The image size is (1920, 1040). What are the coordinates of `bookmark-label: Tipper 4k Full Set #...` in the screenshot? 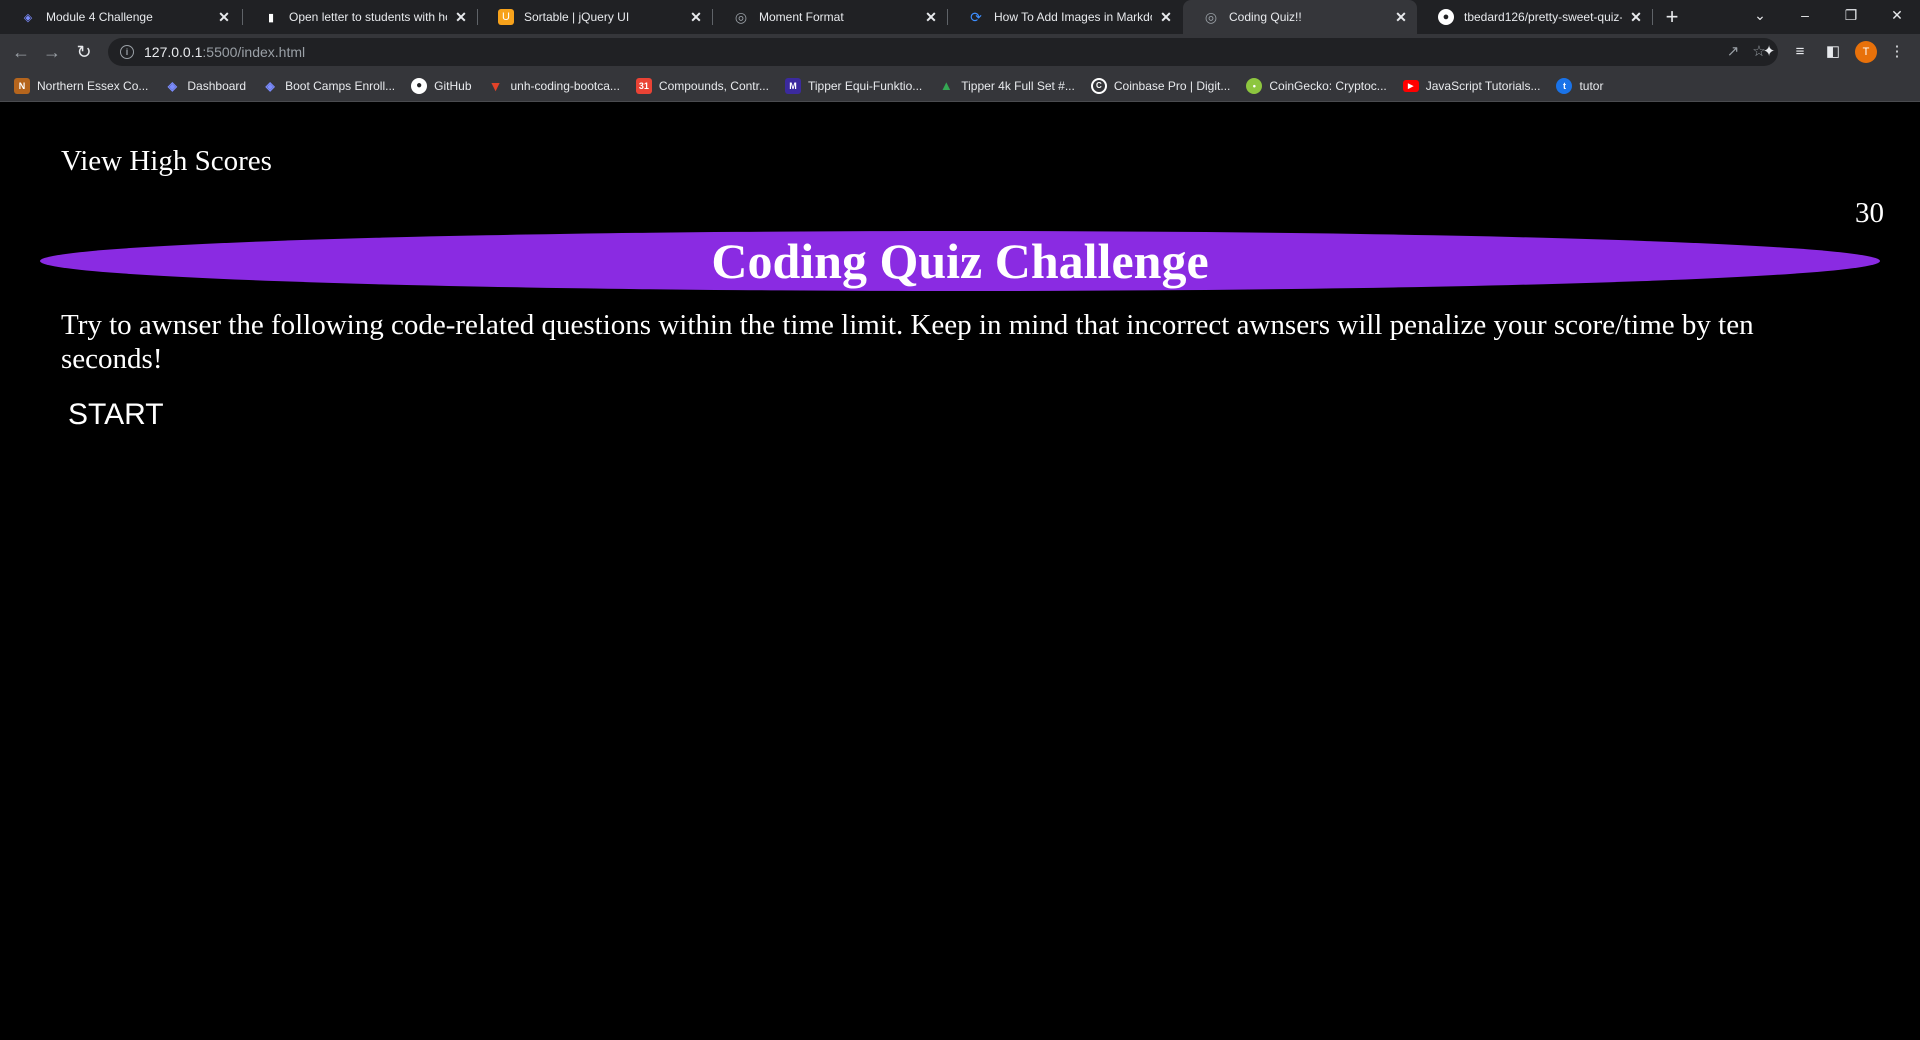 It's located at (1018, 85).